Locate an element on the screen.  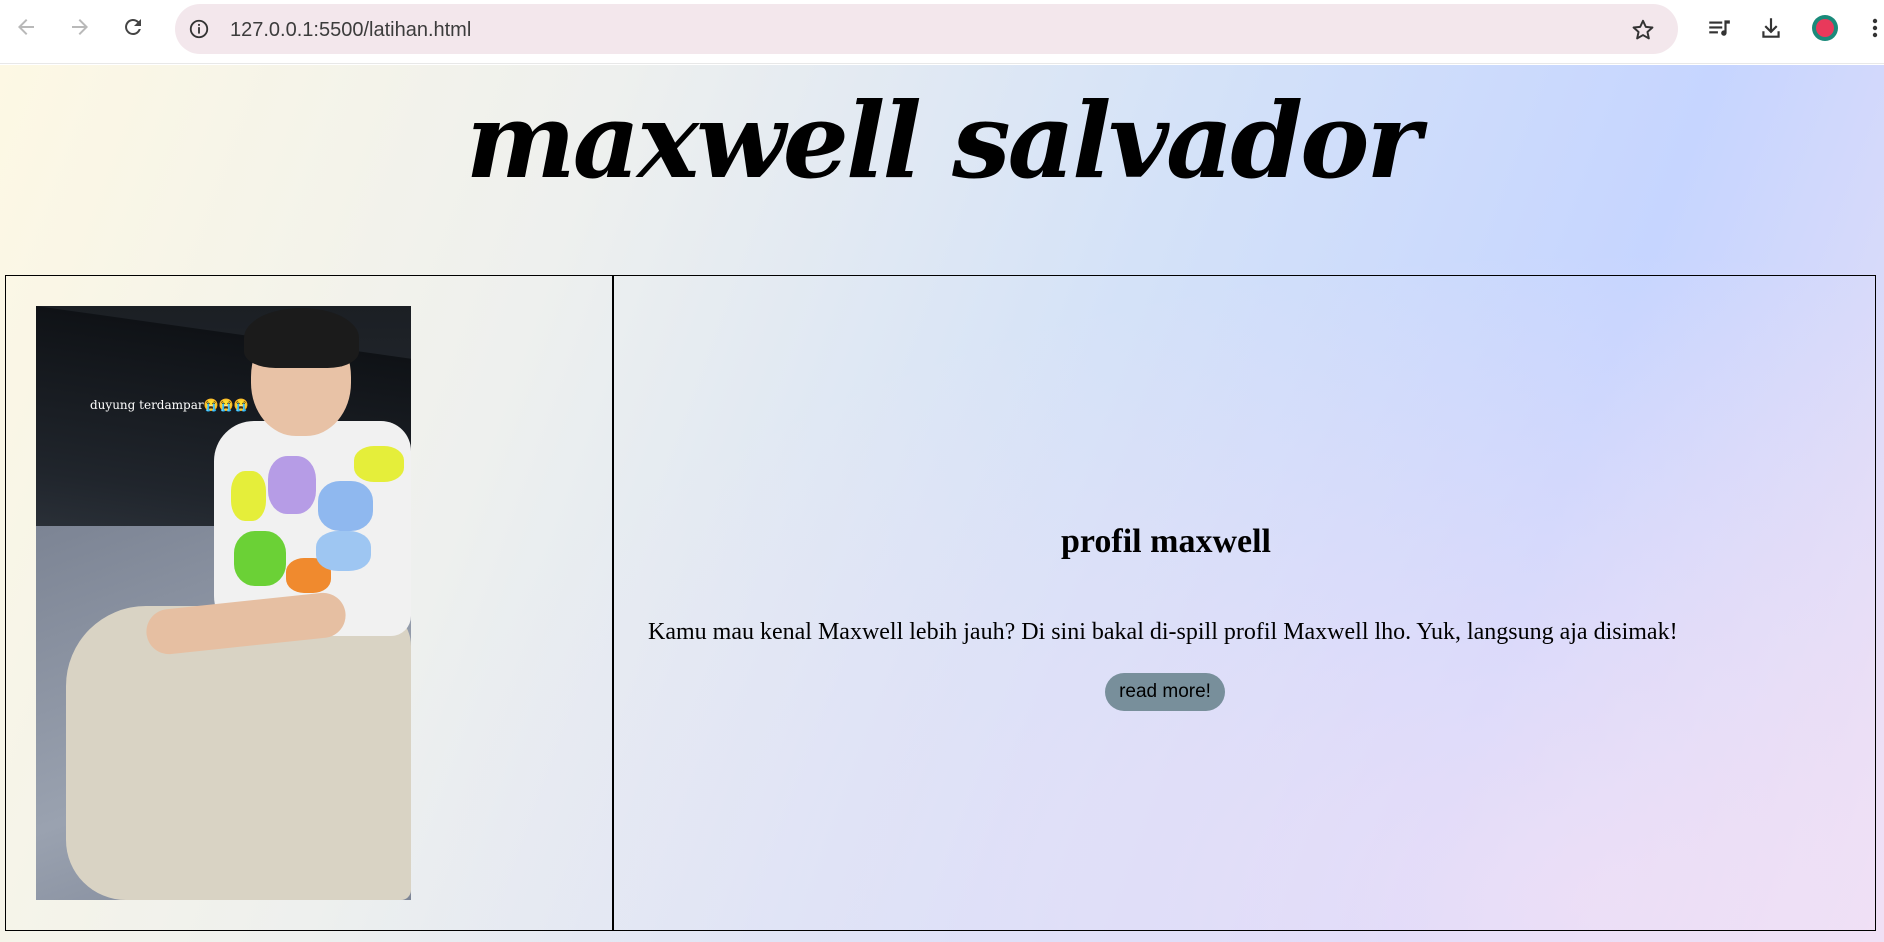
download-icon is located at coordinates (1771, 28).